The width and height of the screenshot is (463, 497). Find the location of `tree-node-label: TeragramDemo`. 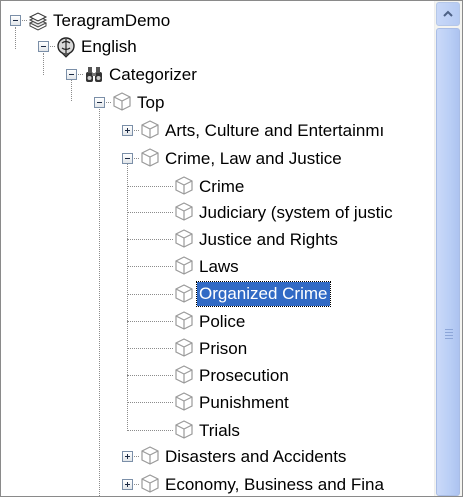

tree-node-label: TeragramDemo is located at coordinates (111, 21).